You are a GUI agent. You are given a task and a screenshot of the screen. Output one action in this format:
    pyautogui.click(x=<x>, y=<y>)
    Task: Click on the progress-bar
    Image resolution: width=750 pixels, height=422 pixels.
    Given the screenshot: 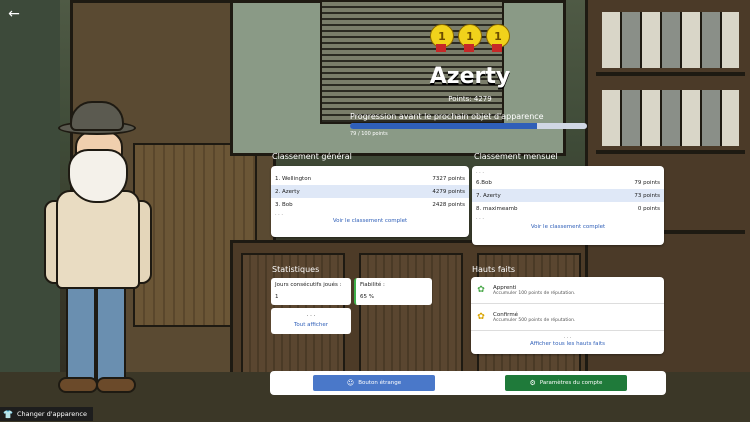 What is the action you would take?
    pyautogui.click(x=468, y=126)
    